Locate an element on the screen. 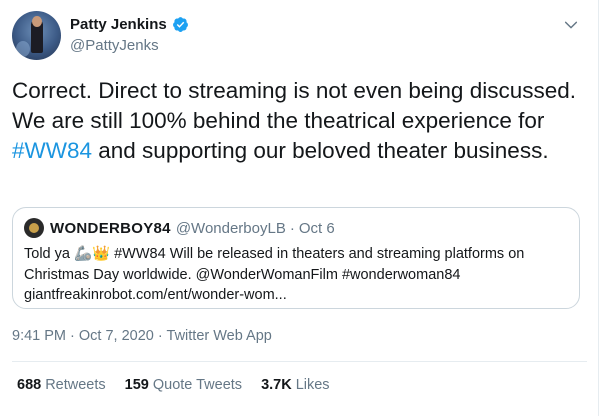  quote-tweets-stat: 159 Quote Tweets is located at coordinates (183, 385).